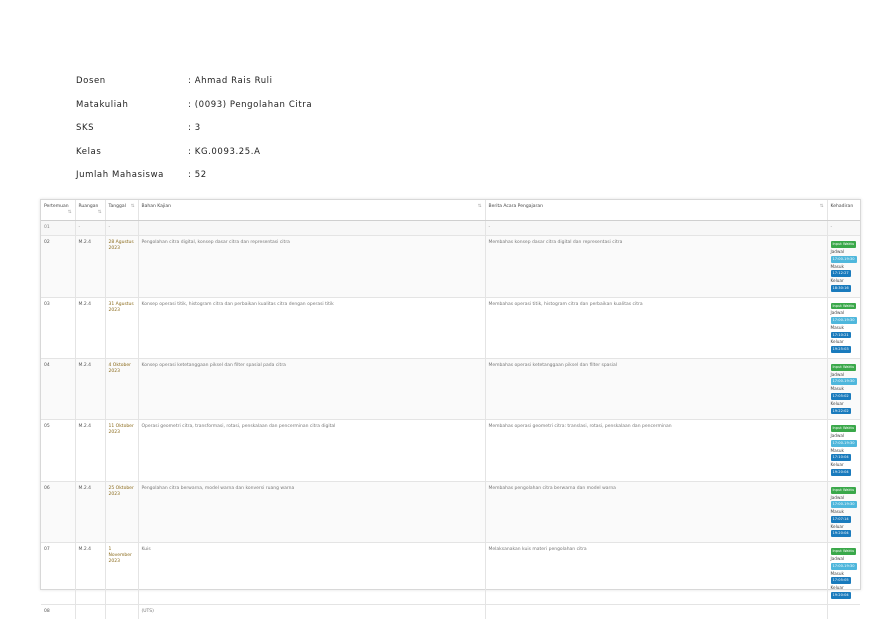 The width and height of the screenshot is (877, 620). I want to click on cell-tanggal: 11 Oktober 2023, so click(122, 450).